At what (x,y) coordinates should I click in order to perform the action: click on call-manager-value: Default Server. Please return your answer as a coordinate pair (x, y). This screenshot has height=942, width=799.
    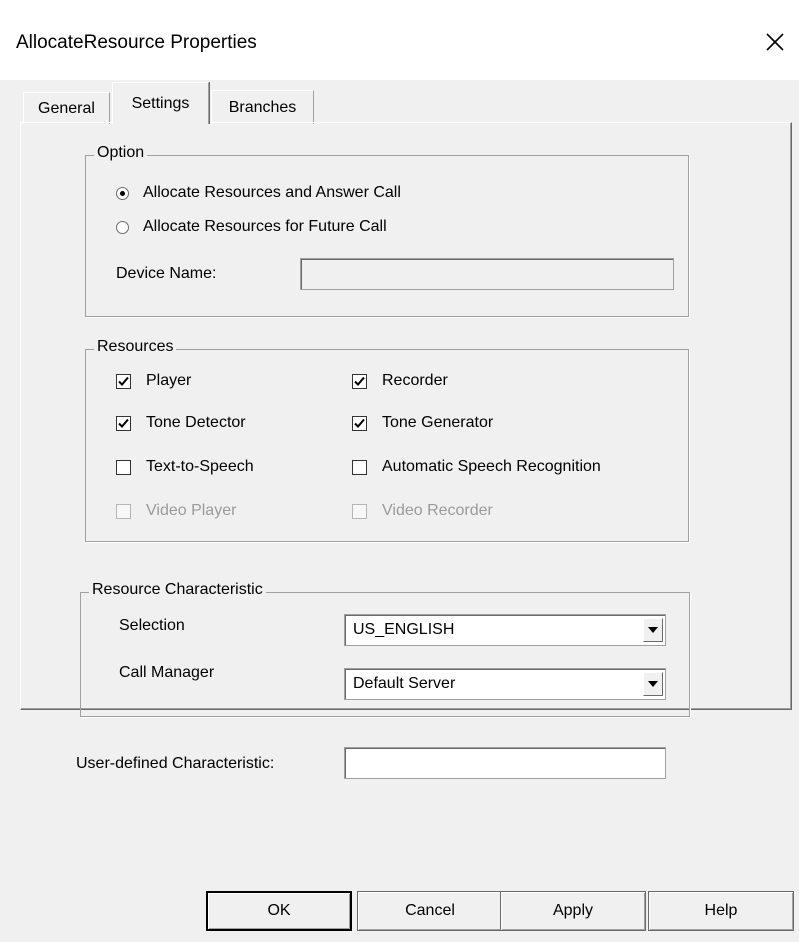
    Looking at the image, I should click on (404, 683).